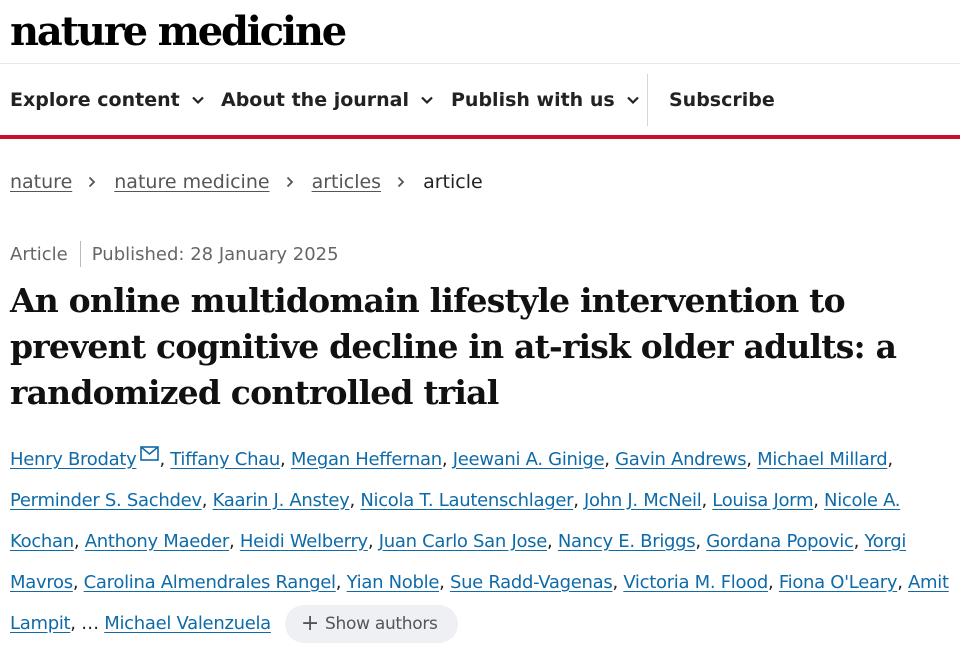  I want to click on breadcrumb-nature: nature, so click(41, 182).